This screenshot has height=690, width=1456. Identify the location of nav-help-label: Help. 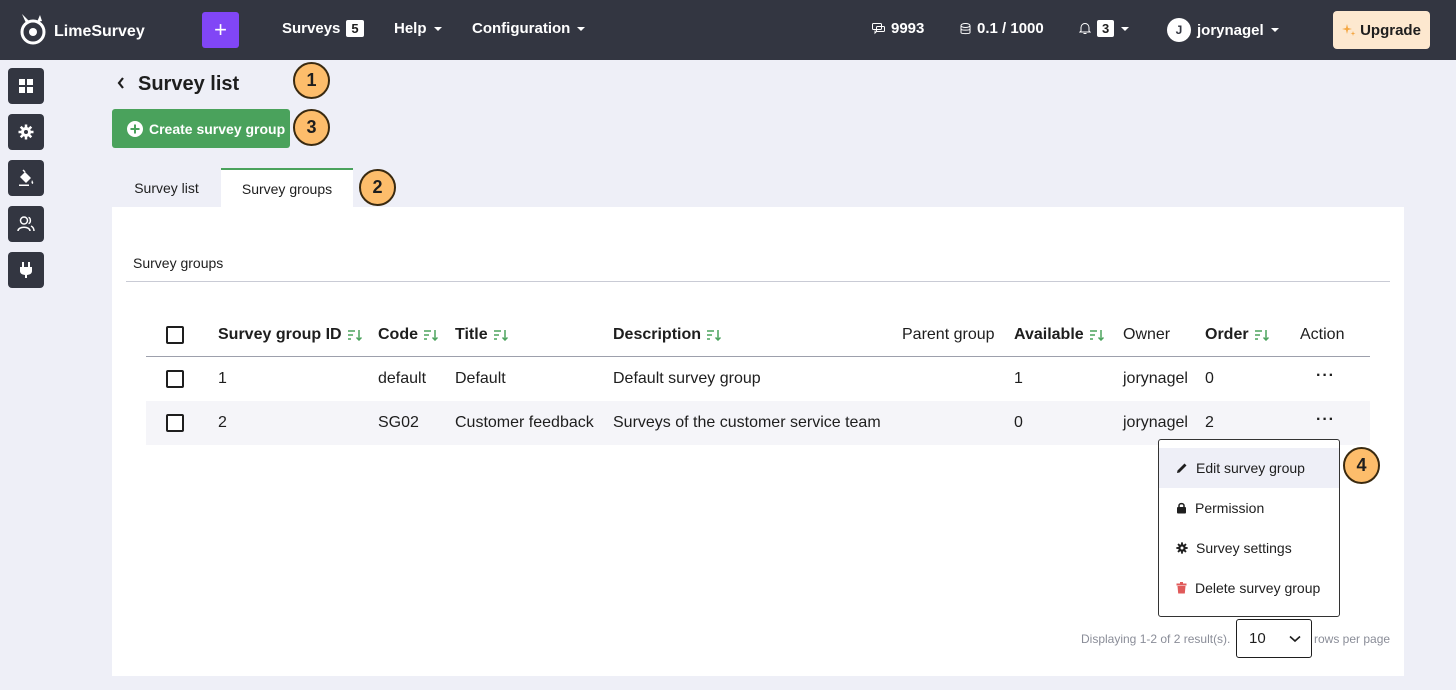
(410, 28).